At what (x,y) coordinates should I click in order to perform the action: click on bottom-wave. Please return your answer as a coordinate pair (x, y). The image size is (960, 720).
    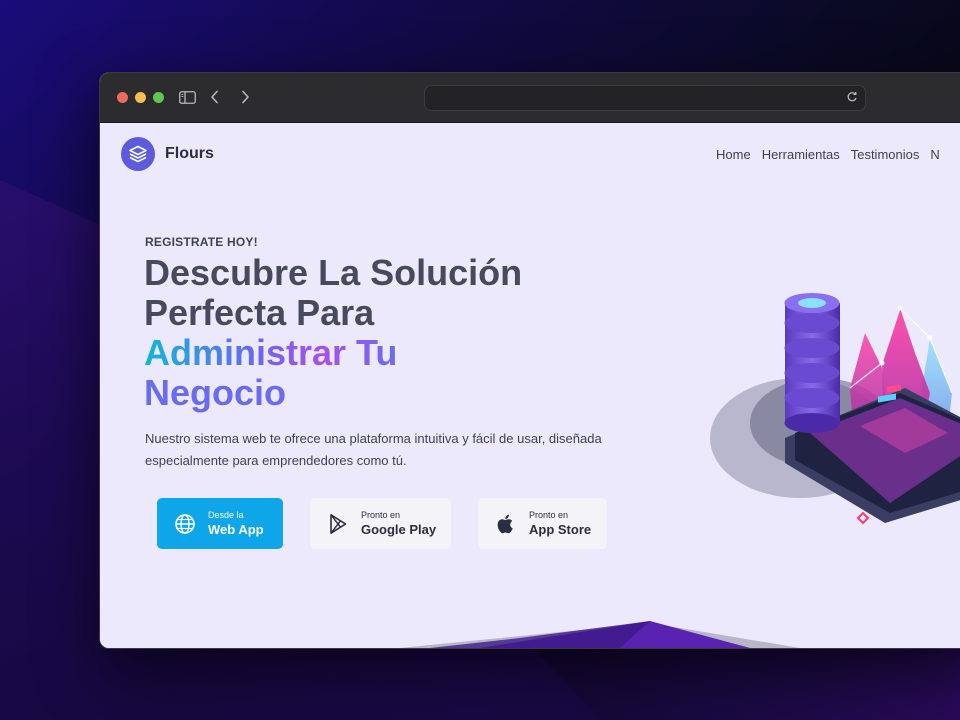
    Looking at the image, I should click on (600, 634).